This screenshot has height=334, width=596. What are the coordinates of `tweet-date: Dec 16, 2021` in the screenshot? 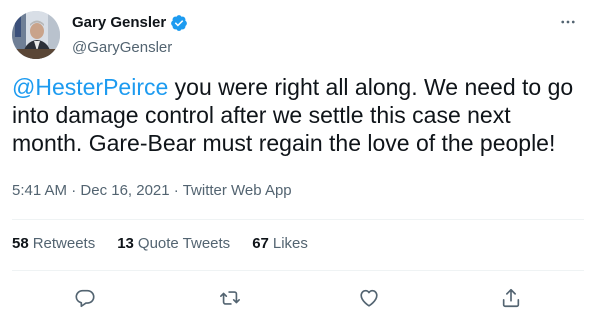 It's located at (124, 190).